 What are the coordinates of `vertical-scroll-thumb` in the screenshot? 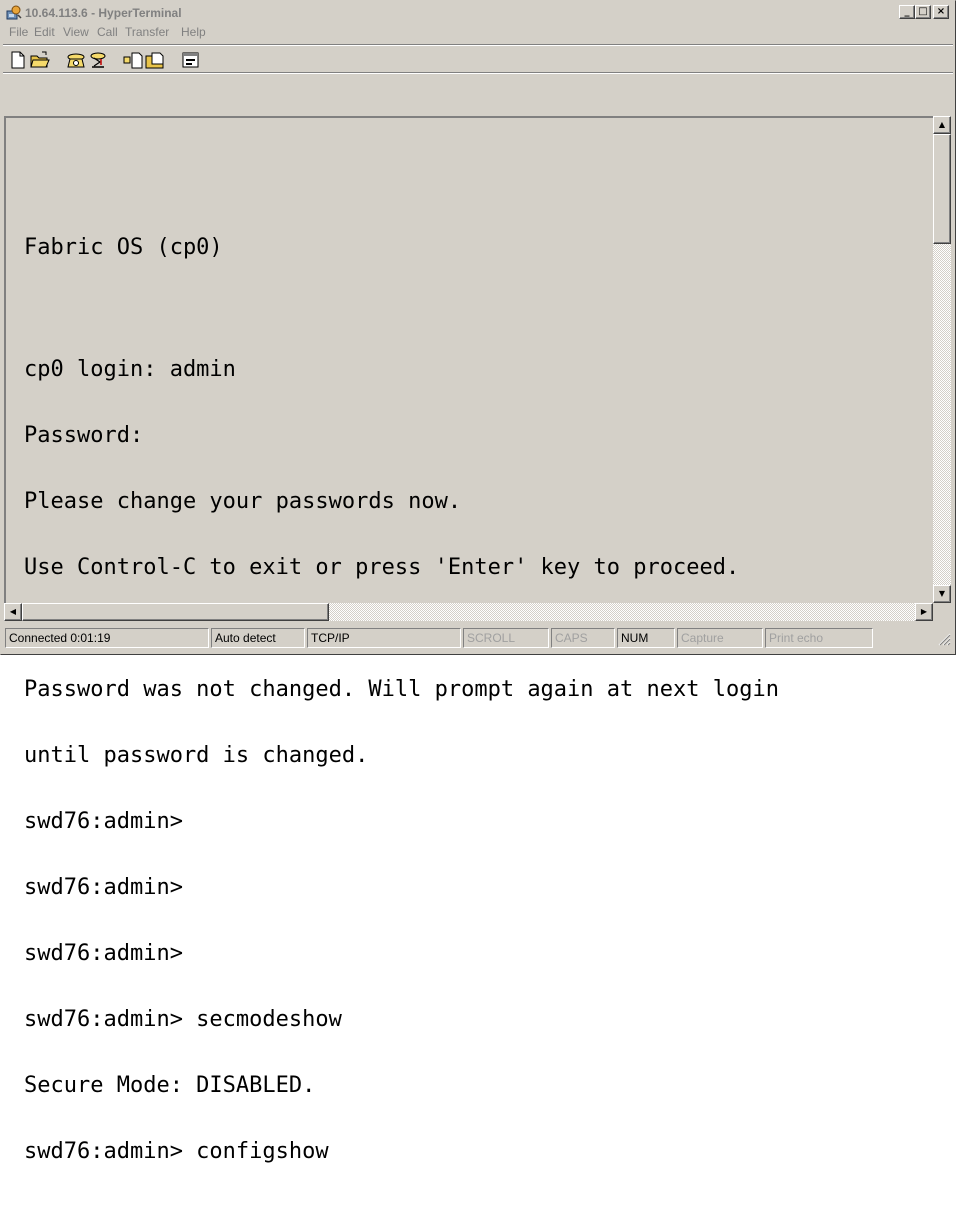 It's located at (942, 189).